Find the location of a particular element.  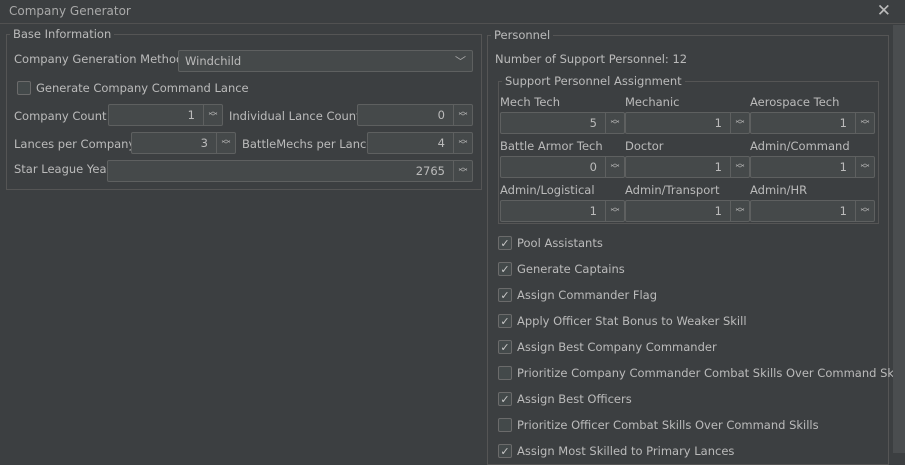

option-label: Pool Assistants is located at coordinates (560, 243).